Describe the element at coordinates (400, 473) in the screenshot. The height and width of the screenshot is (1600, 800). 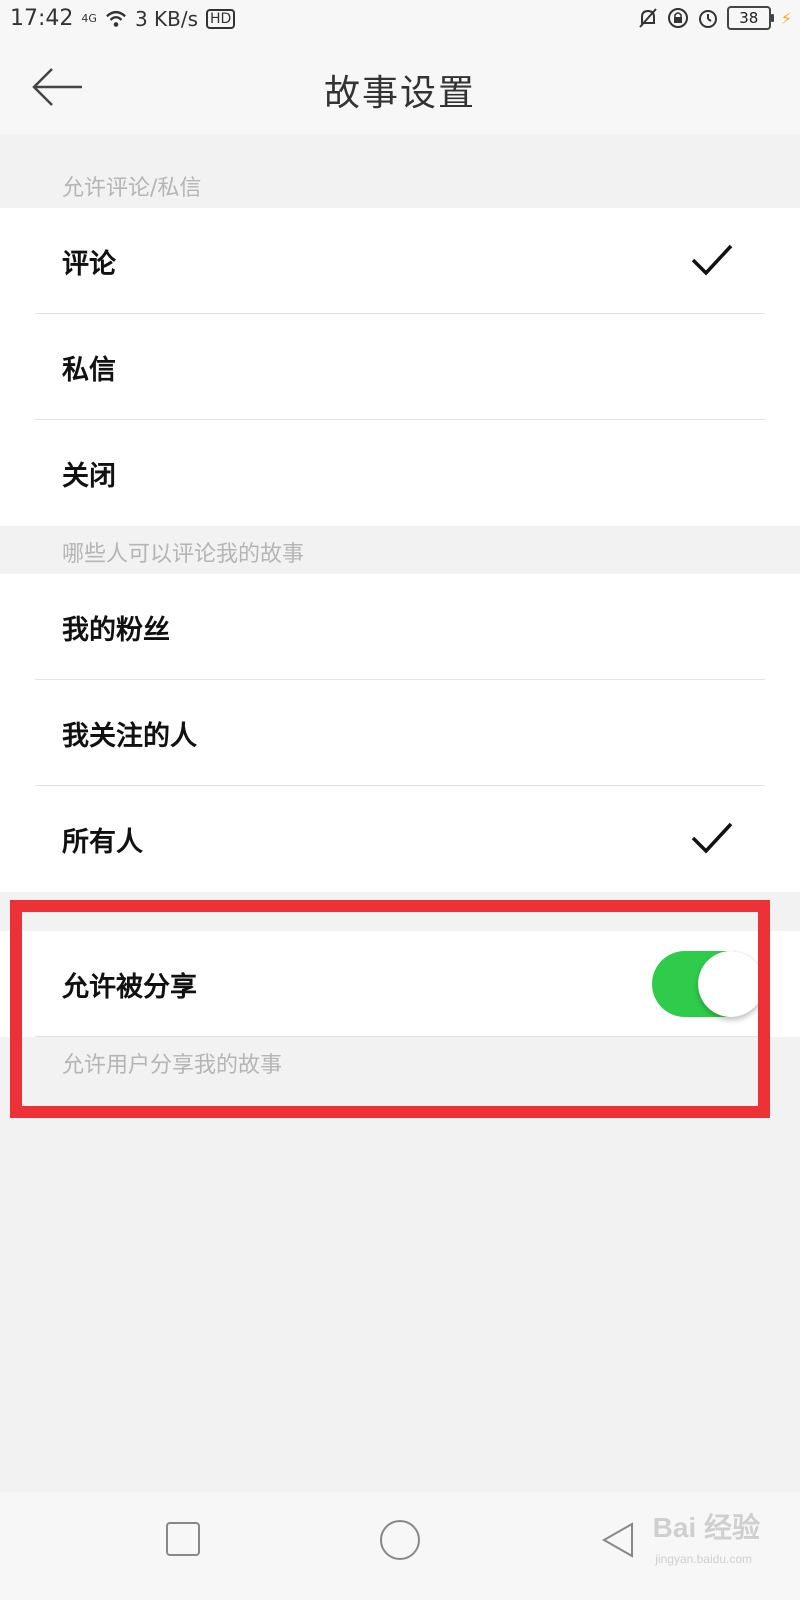
I see `option-row-off: 关闭` at that location.